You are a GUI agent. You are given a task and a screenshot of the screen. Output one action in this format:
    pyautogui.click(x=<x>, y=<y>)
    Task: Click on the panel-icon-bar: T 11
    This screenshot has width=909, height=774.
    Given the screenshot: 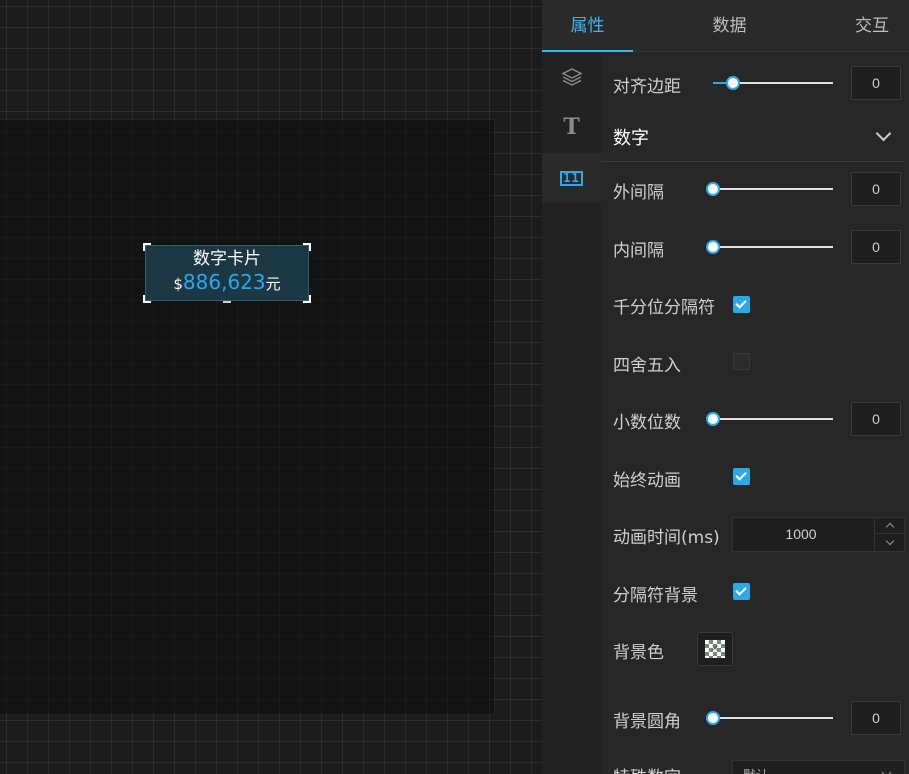 What is the action you would take?
    pyautogui.click(x=571, y=413)
    